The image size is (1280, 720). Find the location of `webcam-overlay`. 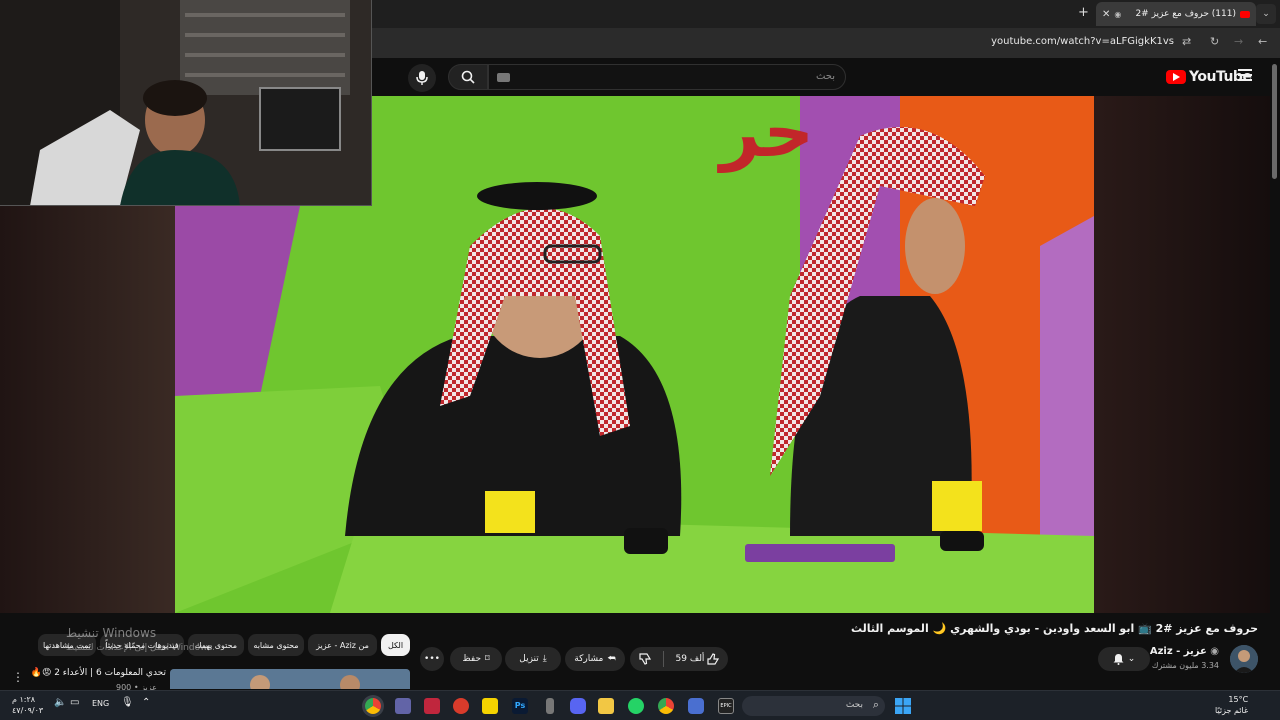

webcam-overlay is located at coordinates (186, 103).